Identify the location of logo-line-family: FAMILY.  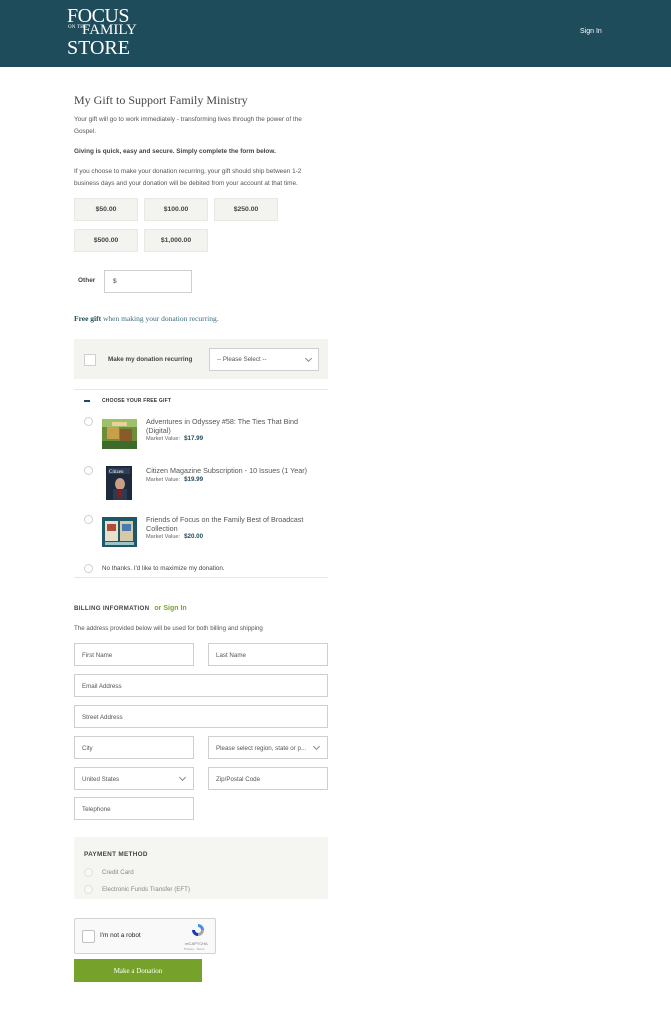
(109, 30).